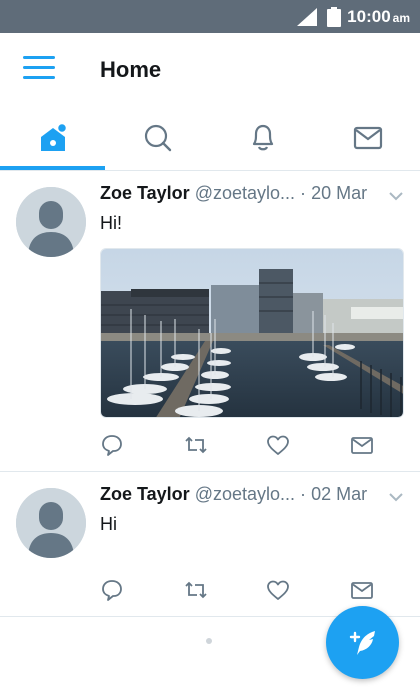 Image resolution: width=420 pixels, height=700 pixels. I want to click on tab-search, so click(157, 138).